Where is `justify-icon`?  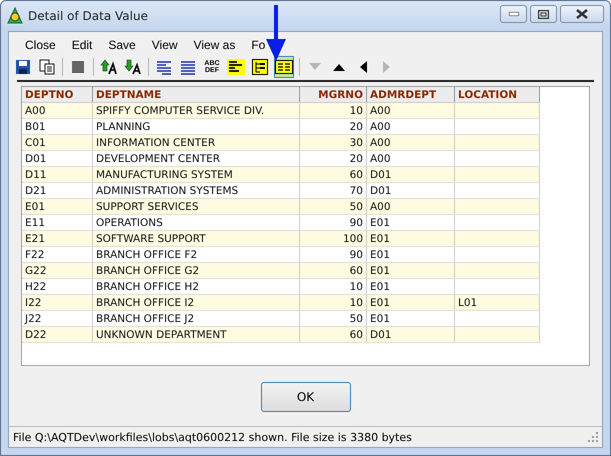
justify-icon is located at coordinates (188, 67).